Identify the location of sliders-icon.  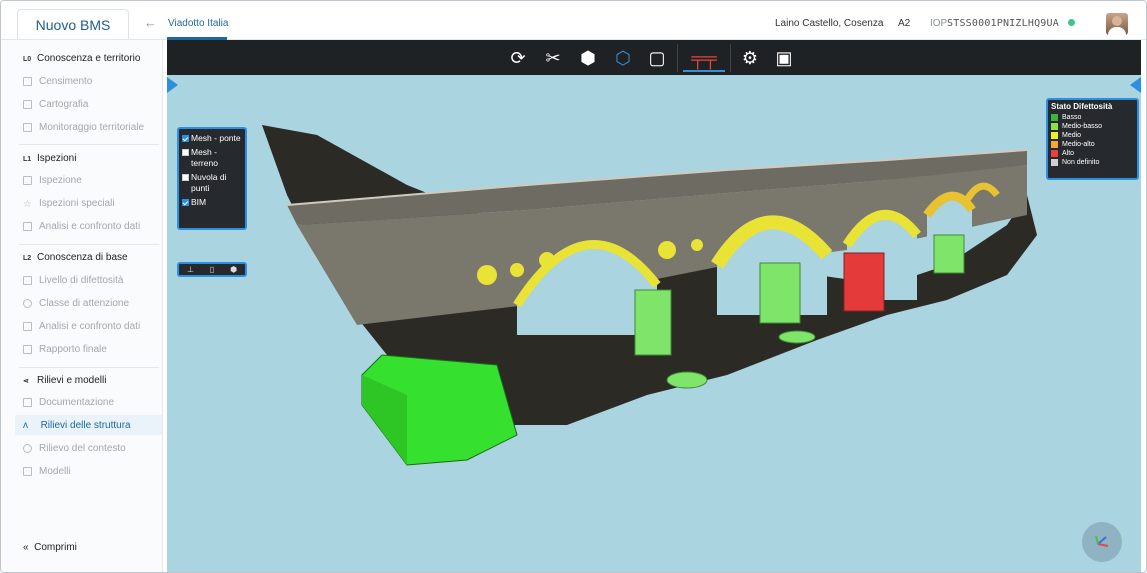
(27, 280).